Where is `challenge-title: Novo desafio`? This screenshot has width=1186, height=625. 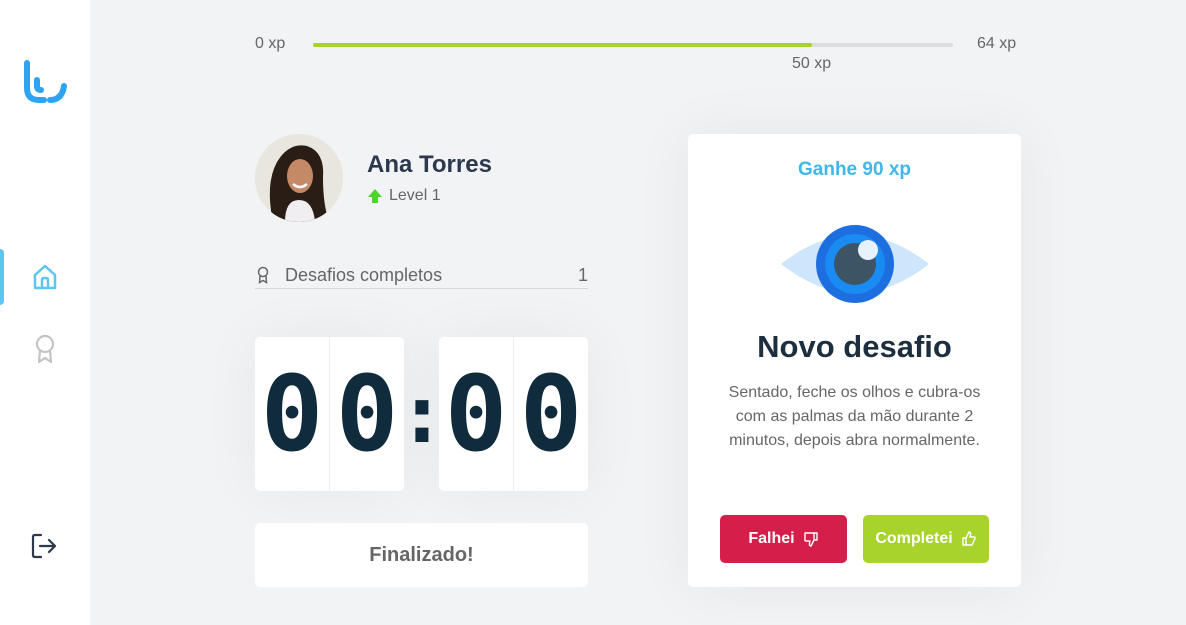
challenge-title: Novo desafio is located at coordinates (854, 346).